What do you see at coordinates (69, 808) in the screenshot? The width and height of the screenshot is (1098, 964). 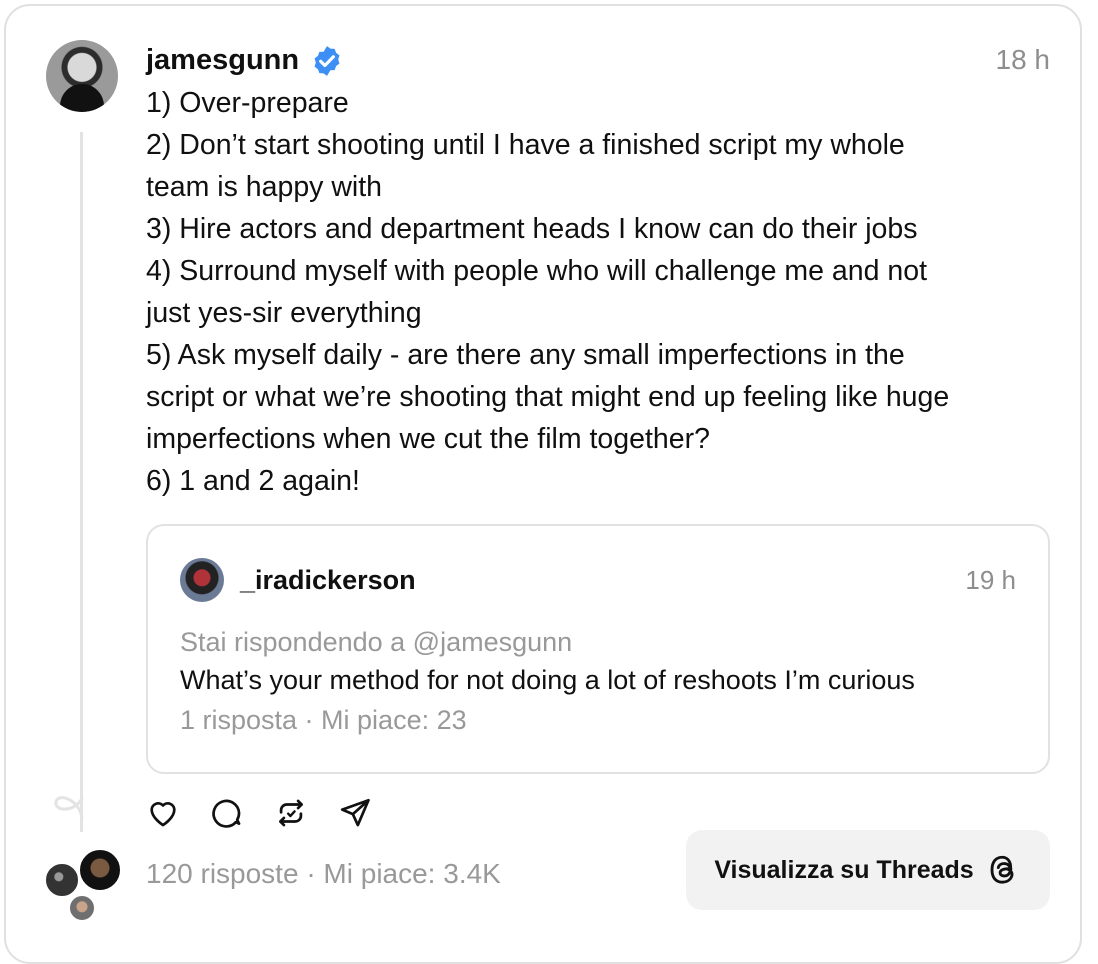 I see `thread-loop-icon` at bounding box center [69, 808].